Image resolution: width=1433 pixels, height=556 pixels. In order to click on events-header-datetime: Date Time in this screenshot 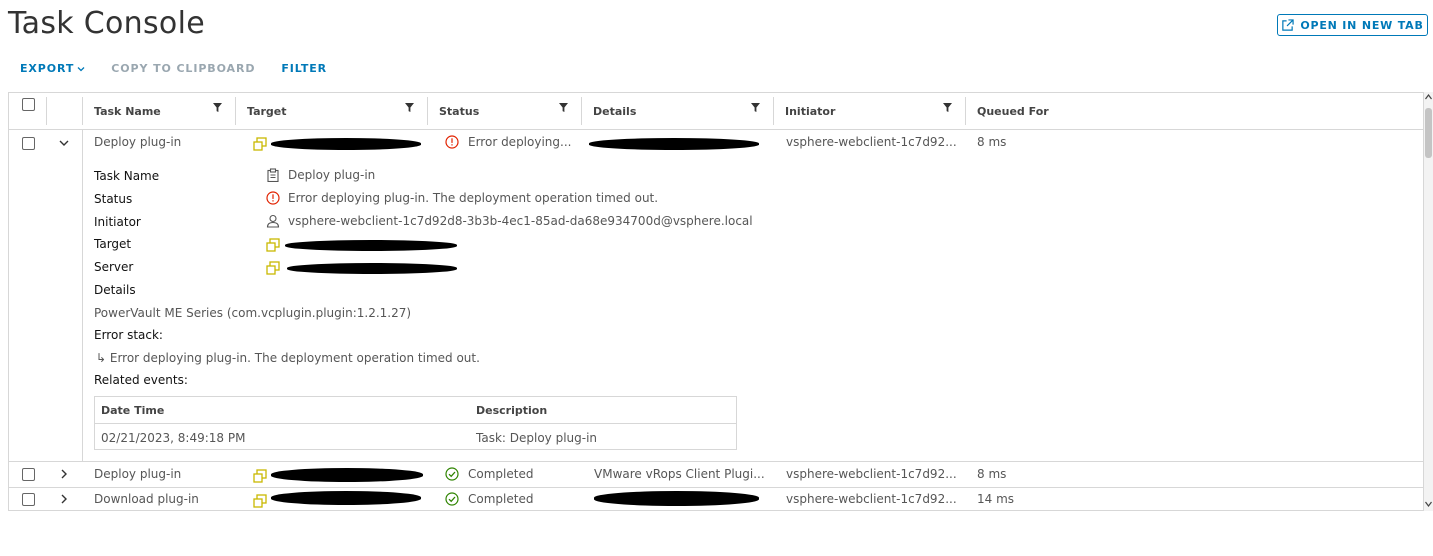, I will do `click(133, 410)`.